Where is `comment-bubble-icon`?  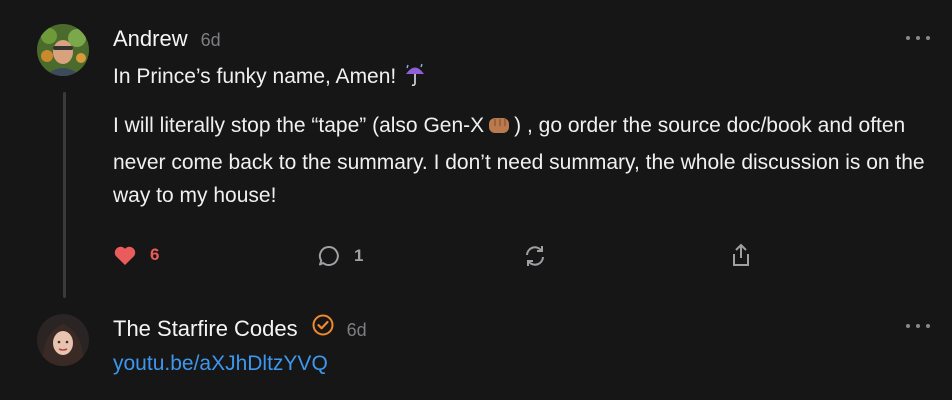
comment-bubble-icon is located at coordinates (328, 255).